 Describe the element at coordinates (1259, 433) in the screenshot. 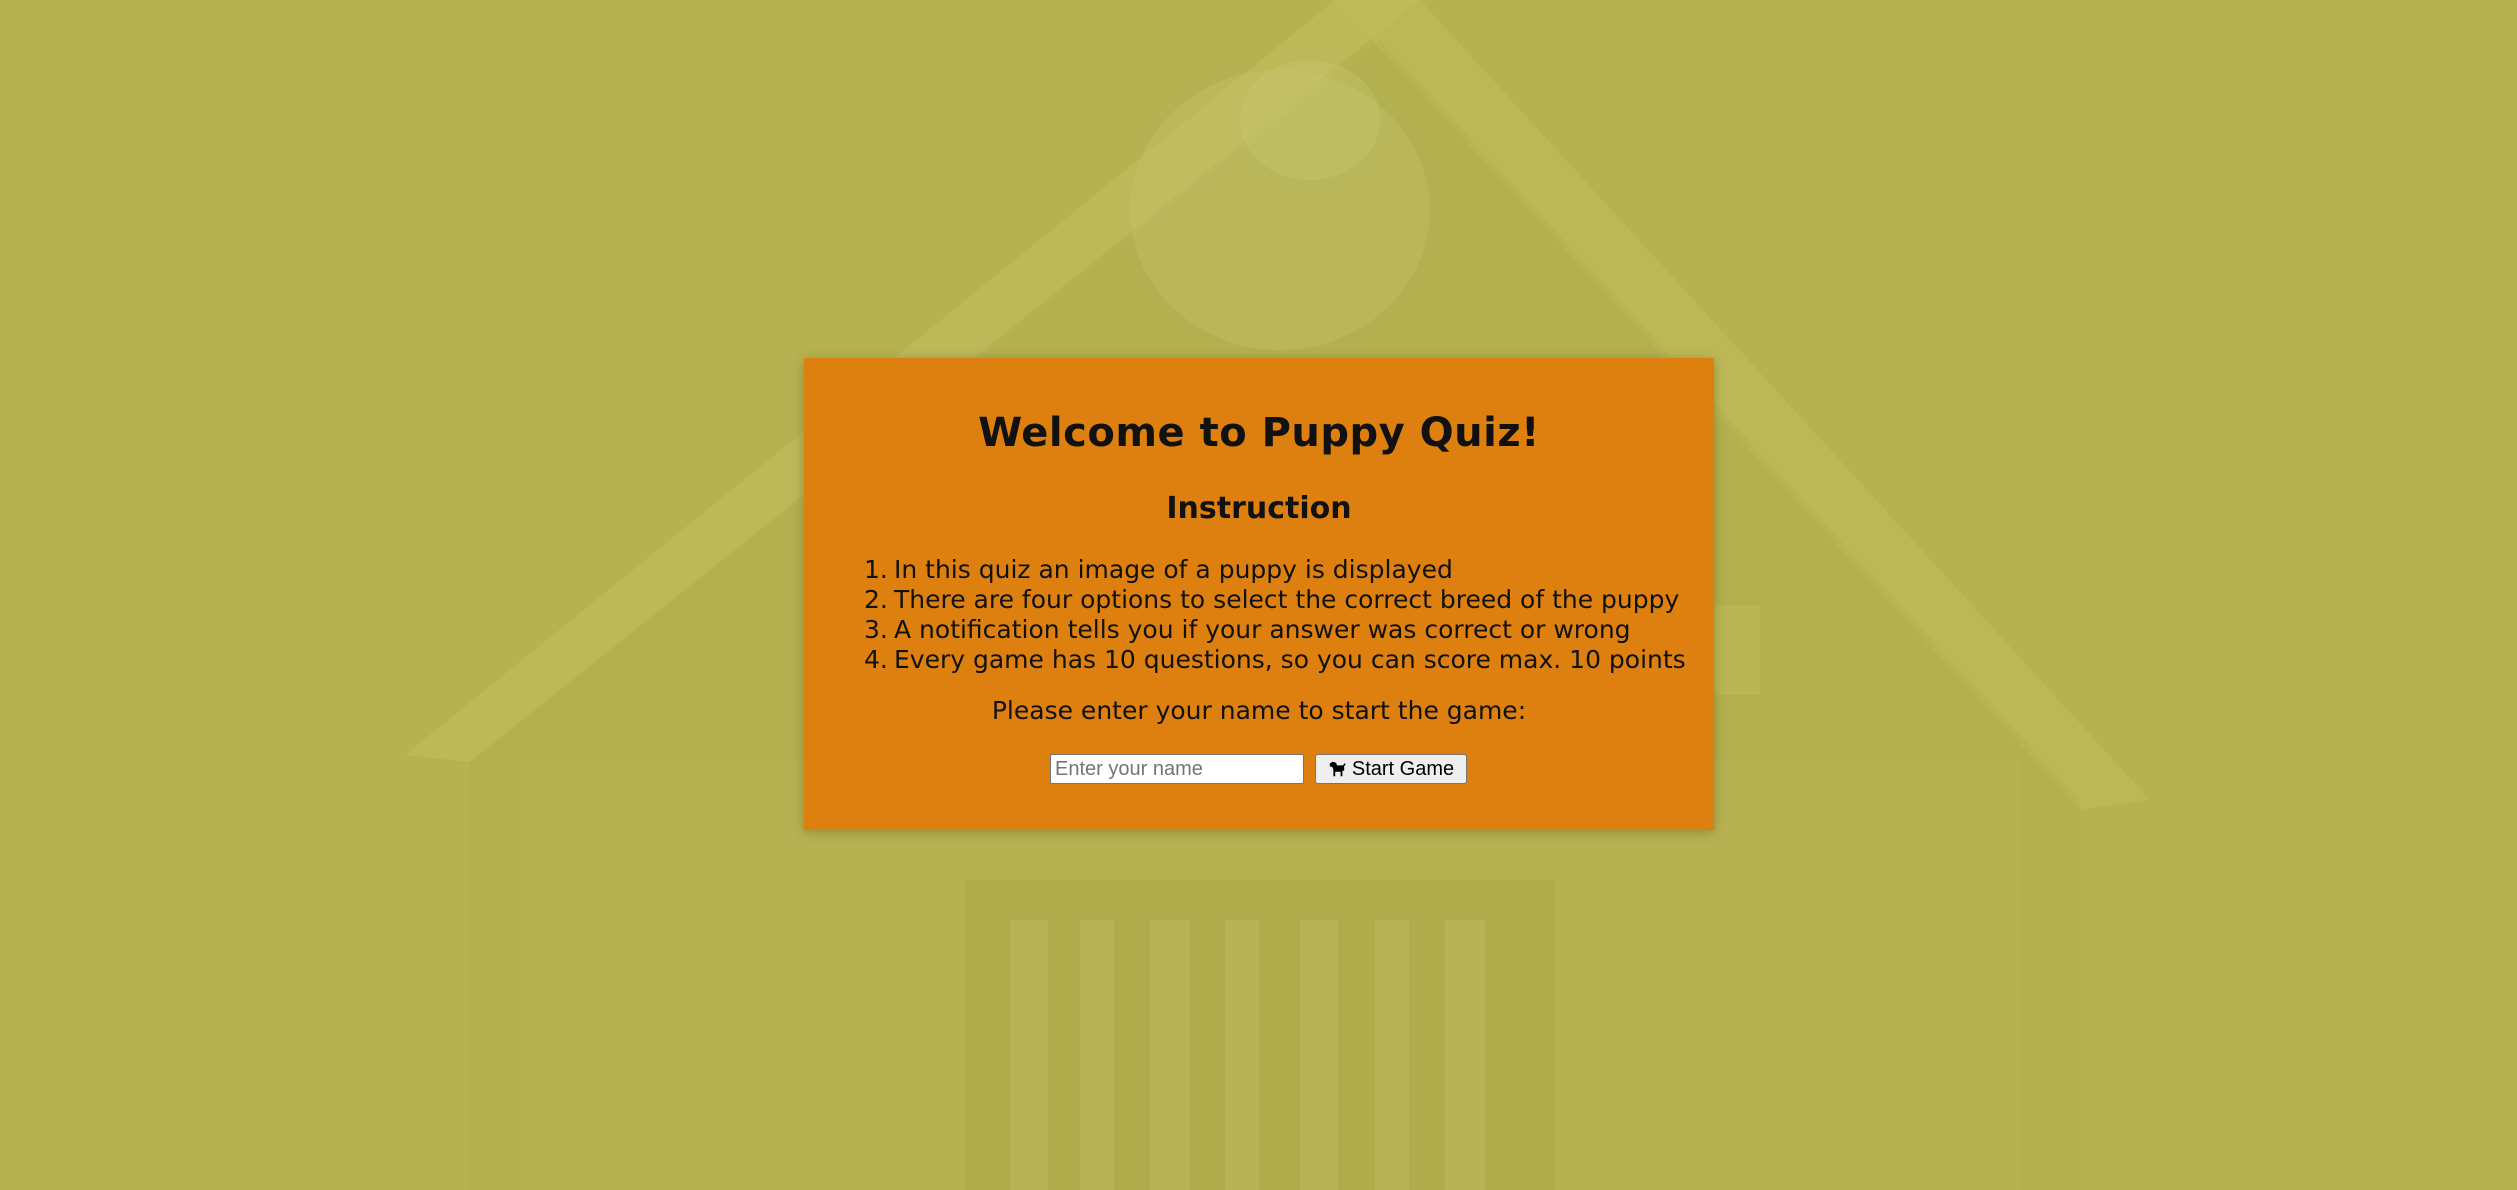

I see `page-title: Welcome to Puppy Quiz!` at that location.